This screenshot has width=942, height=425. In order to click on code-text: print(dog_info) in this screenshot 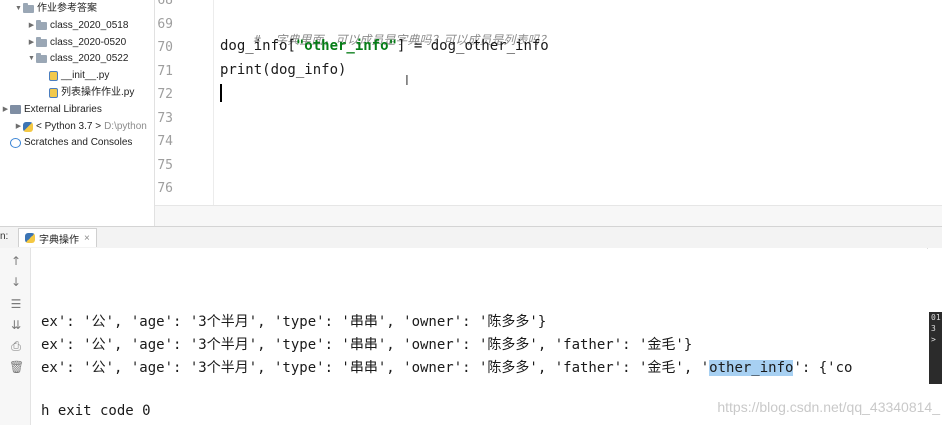, I will do `click(283, 70)`.